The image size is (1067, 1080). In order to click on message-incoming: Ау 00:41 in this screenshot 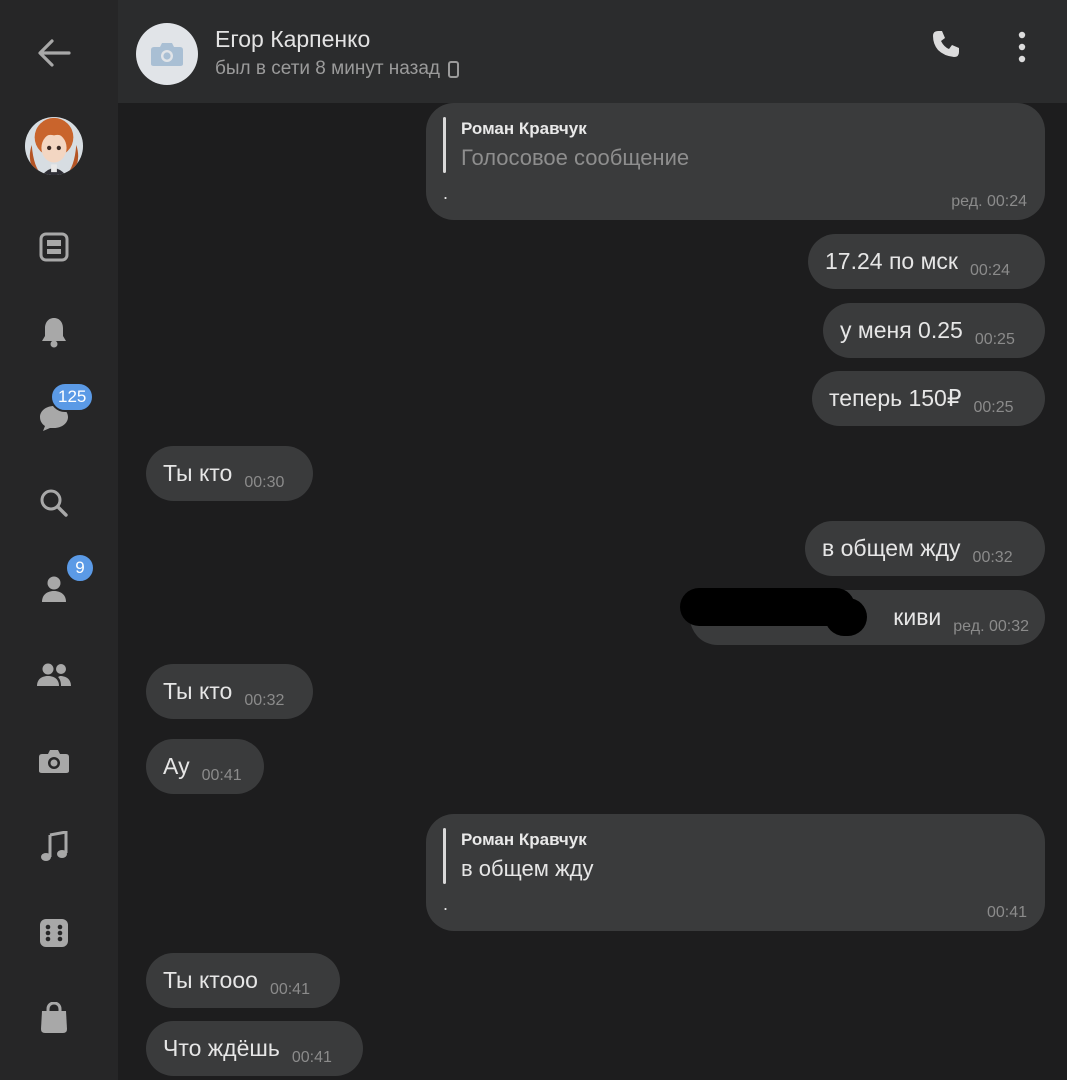, I will do `click(205, 766)`.